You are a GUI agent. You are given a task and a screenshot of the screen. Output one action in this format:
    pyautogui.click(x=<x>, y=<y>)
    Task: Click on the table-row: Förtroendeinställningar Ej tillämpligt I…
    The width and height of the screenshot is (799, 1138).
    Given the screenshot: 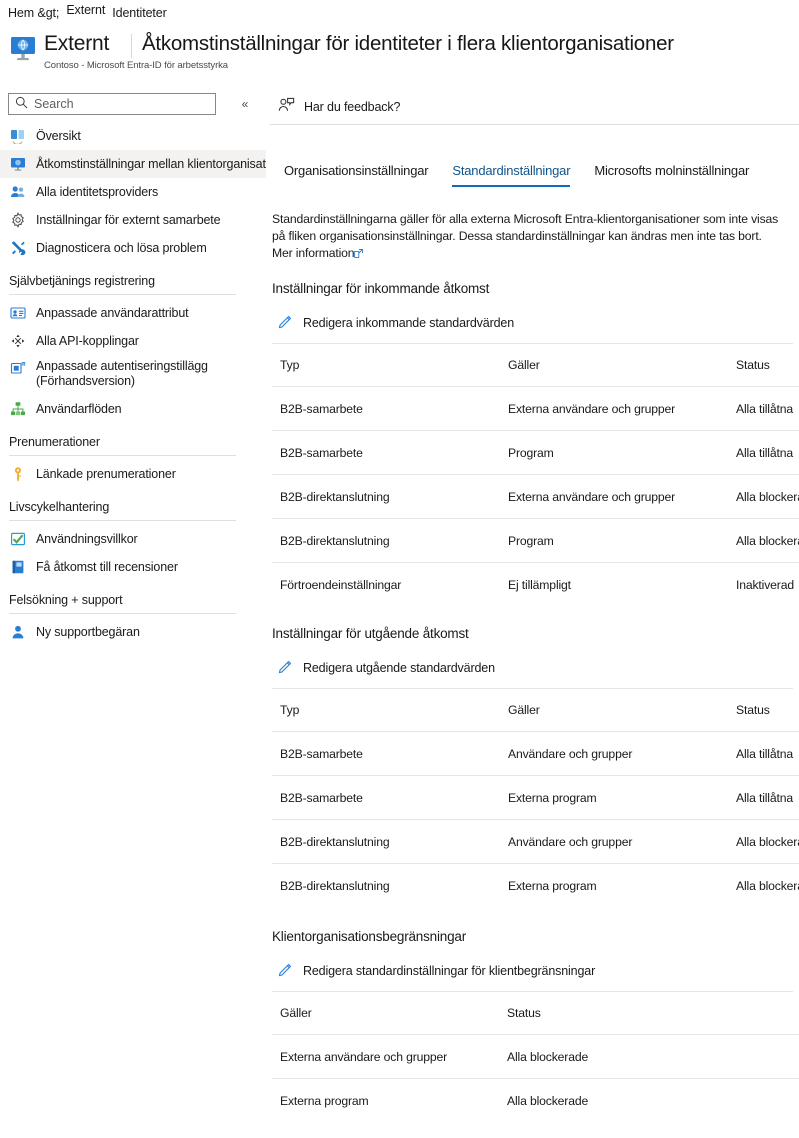 What is the action you would take?
    pyautogui.click(x=535, y=585)
    